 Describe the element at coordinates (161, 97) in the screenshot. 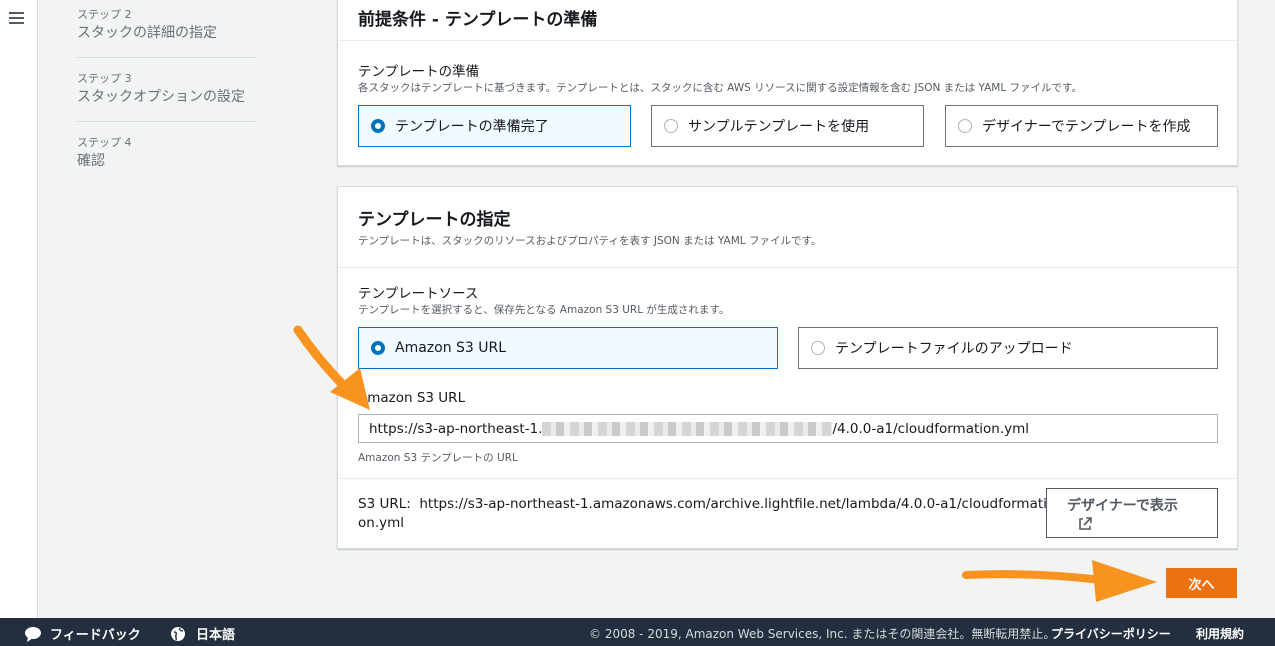

I see `step-title: スタックオプションの設定` at that location.